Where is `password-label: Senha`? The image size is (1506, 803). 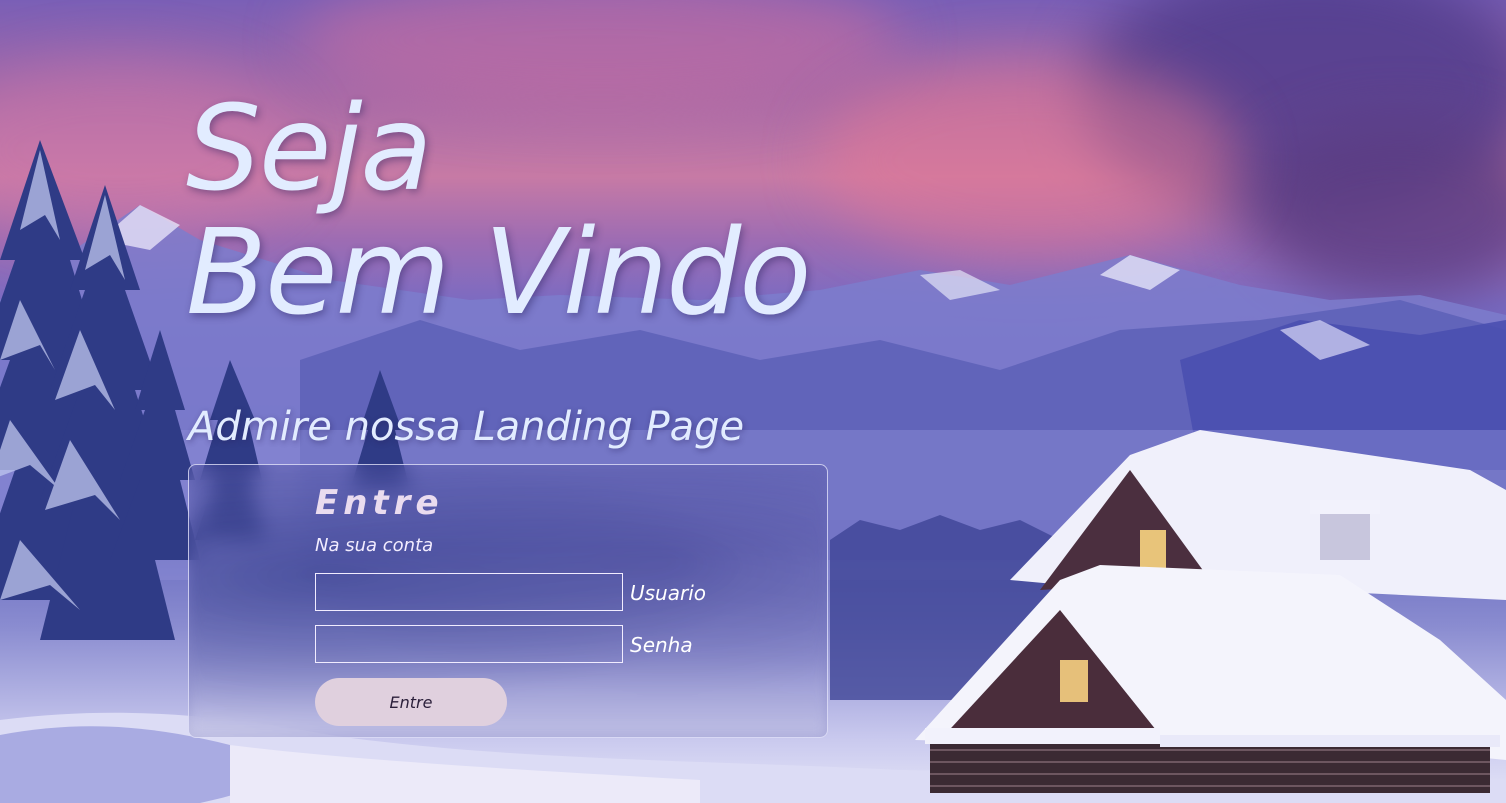 password-label: Senha is located at coordinates (661, 645).